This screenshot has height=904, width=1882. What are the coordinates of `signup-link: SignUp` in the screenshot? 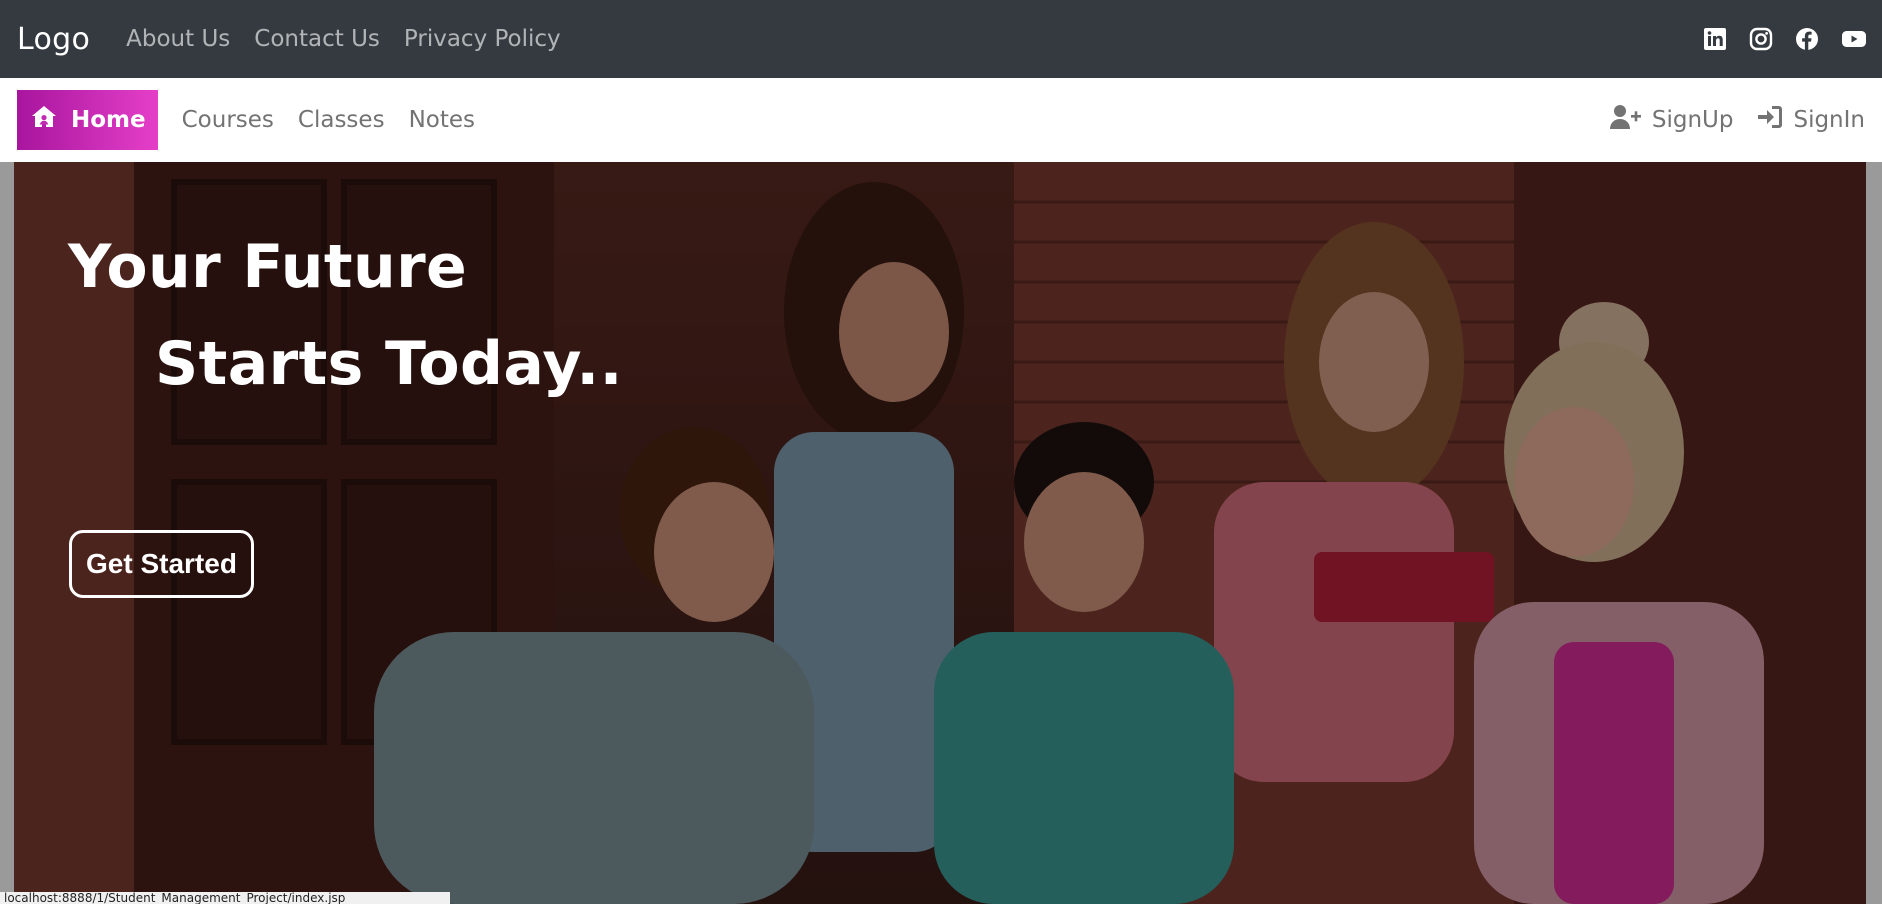 It's located at (1671, 120).